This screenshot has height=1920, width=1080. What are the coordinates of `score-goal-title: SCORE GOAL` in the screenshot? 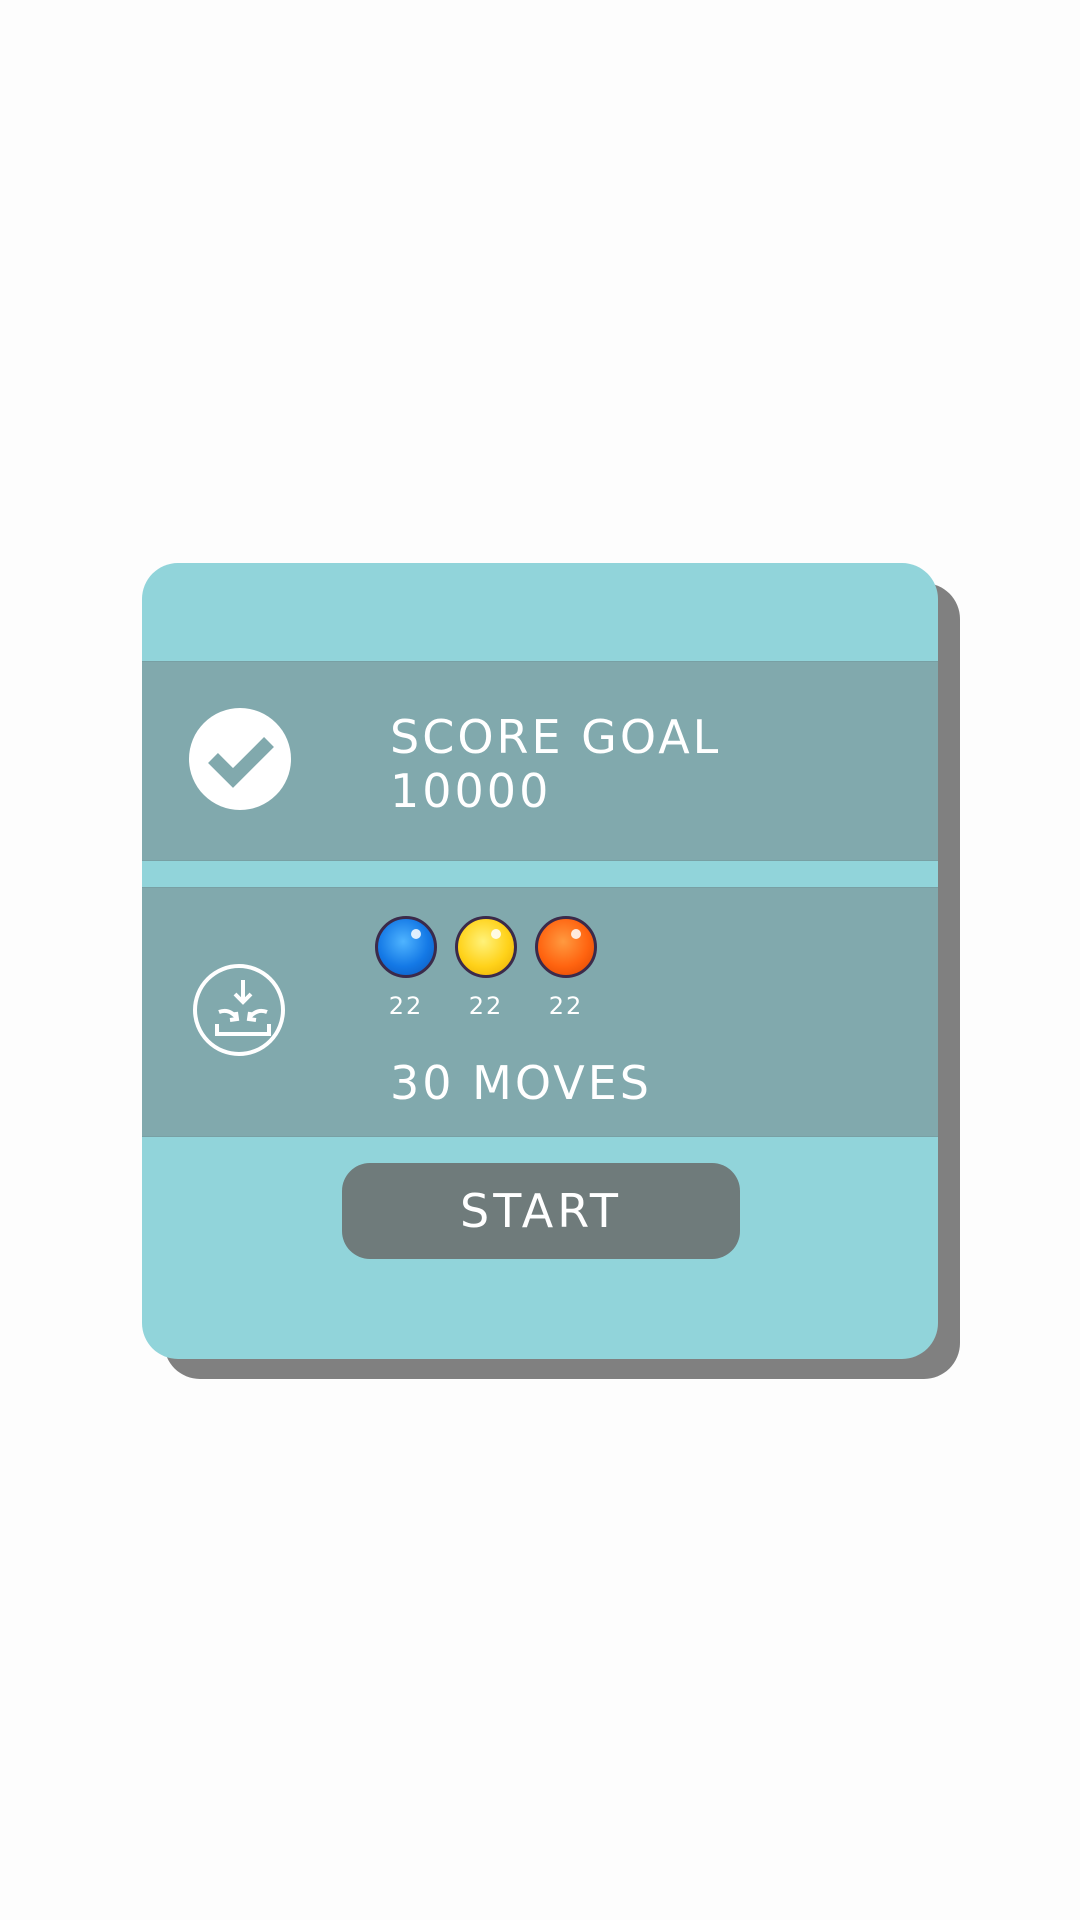 It's located at (556, 737).